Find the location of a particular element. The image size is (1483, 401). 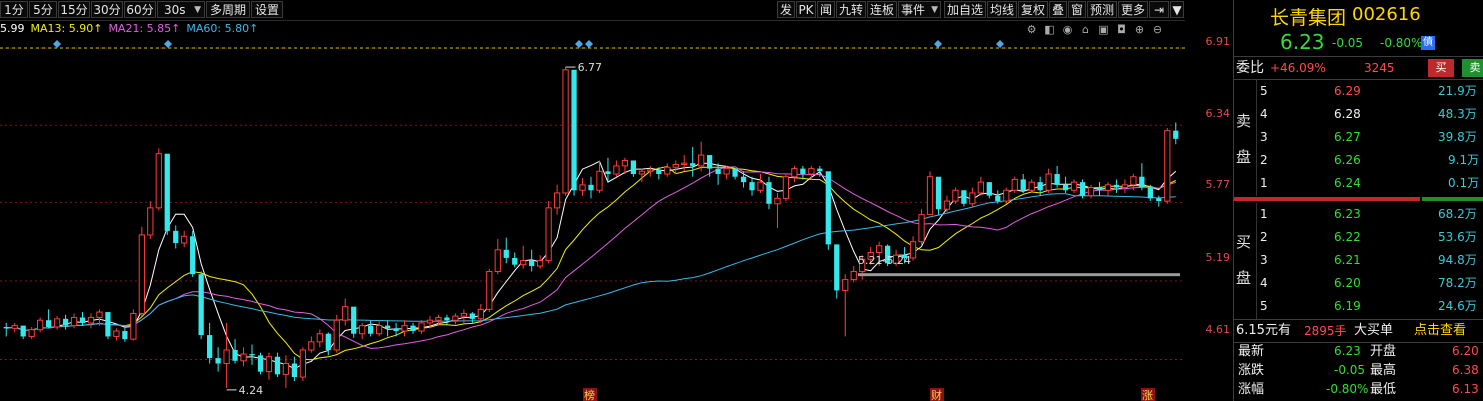

weibi-bar-sell is located at coordinates (1452, 199).